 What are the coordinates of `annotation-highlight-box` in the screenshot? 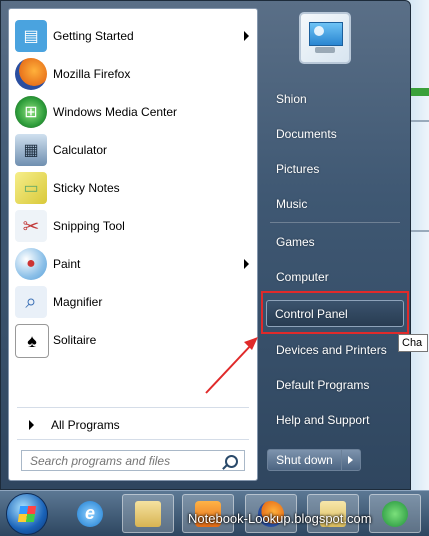 It's located at (335, 312).